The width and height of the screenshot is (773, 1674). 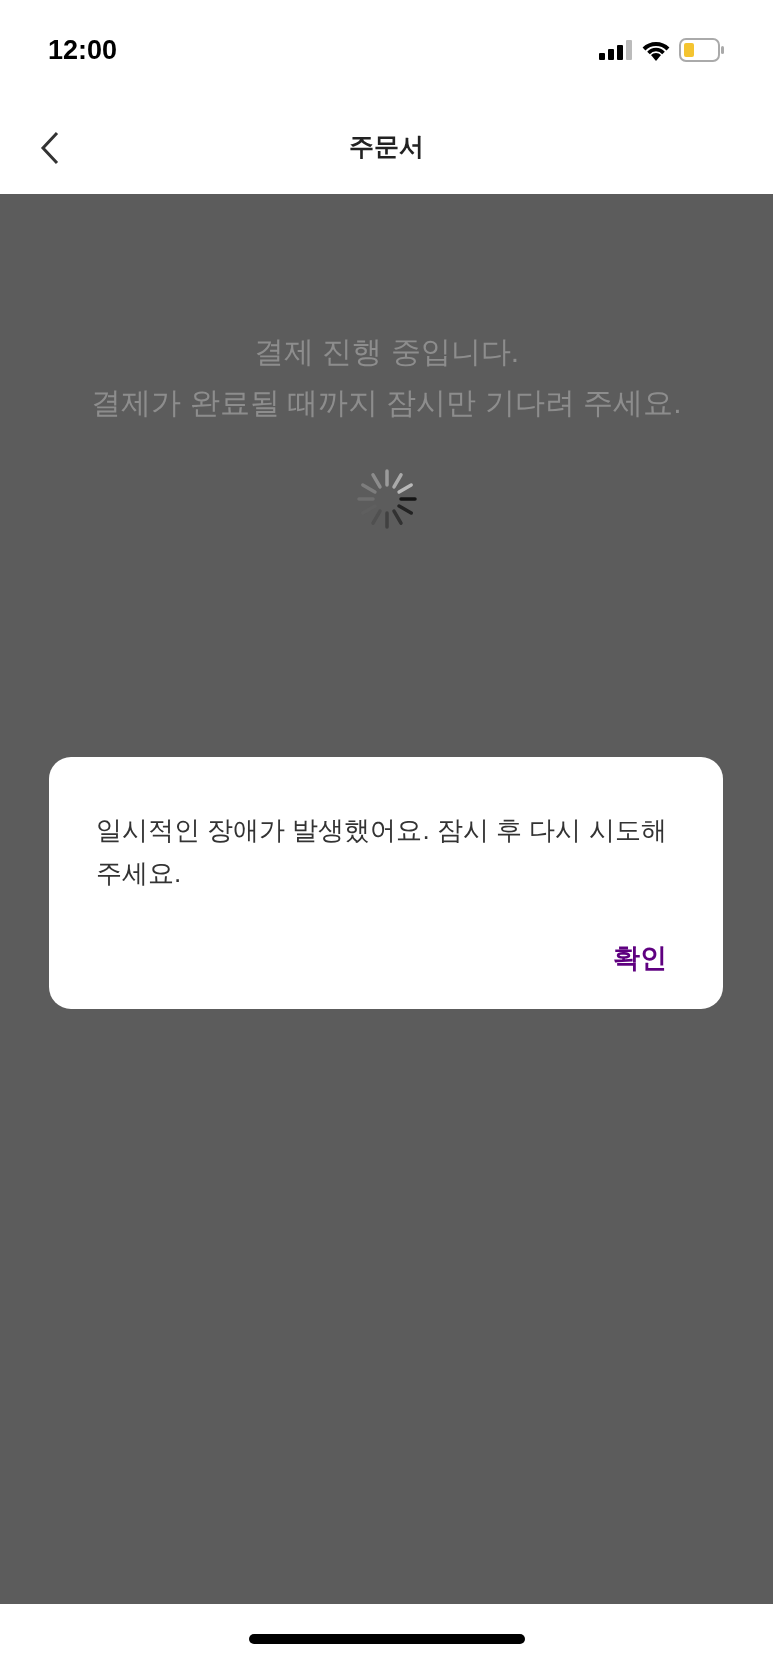 What do you see at coordinates (386, 499) in the screenshot?
I see `loading-spinner-icon` at bounding box center [386, 499].